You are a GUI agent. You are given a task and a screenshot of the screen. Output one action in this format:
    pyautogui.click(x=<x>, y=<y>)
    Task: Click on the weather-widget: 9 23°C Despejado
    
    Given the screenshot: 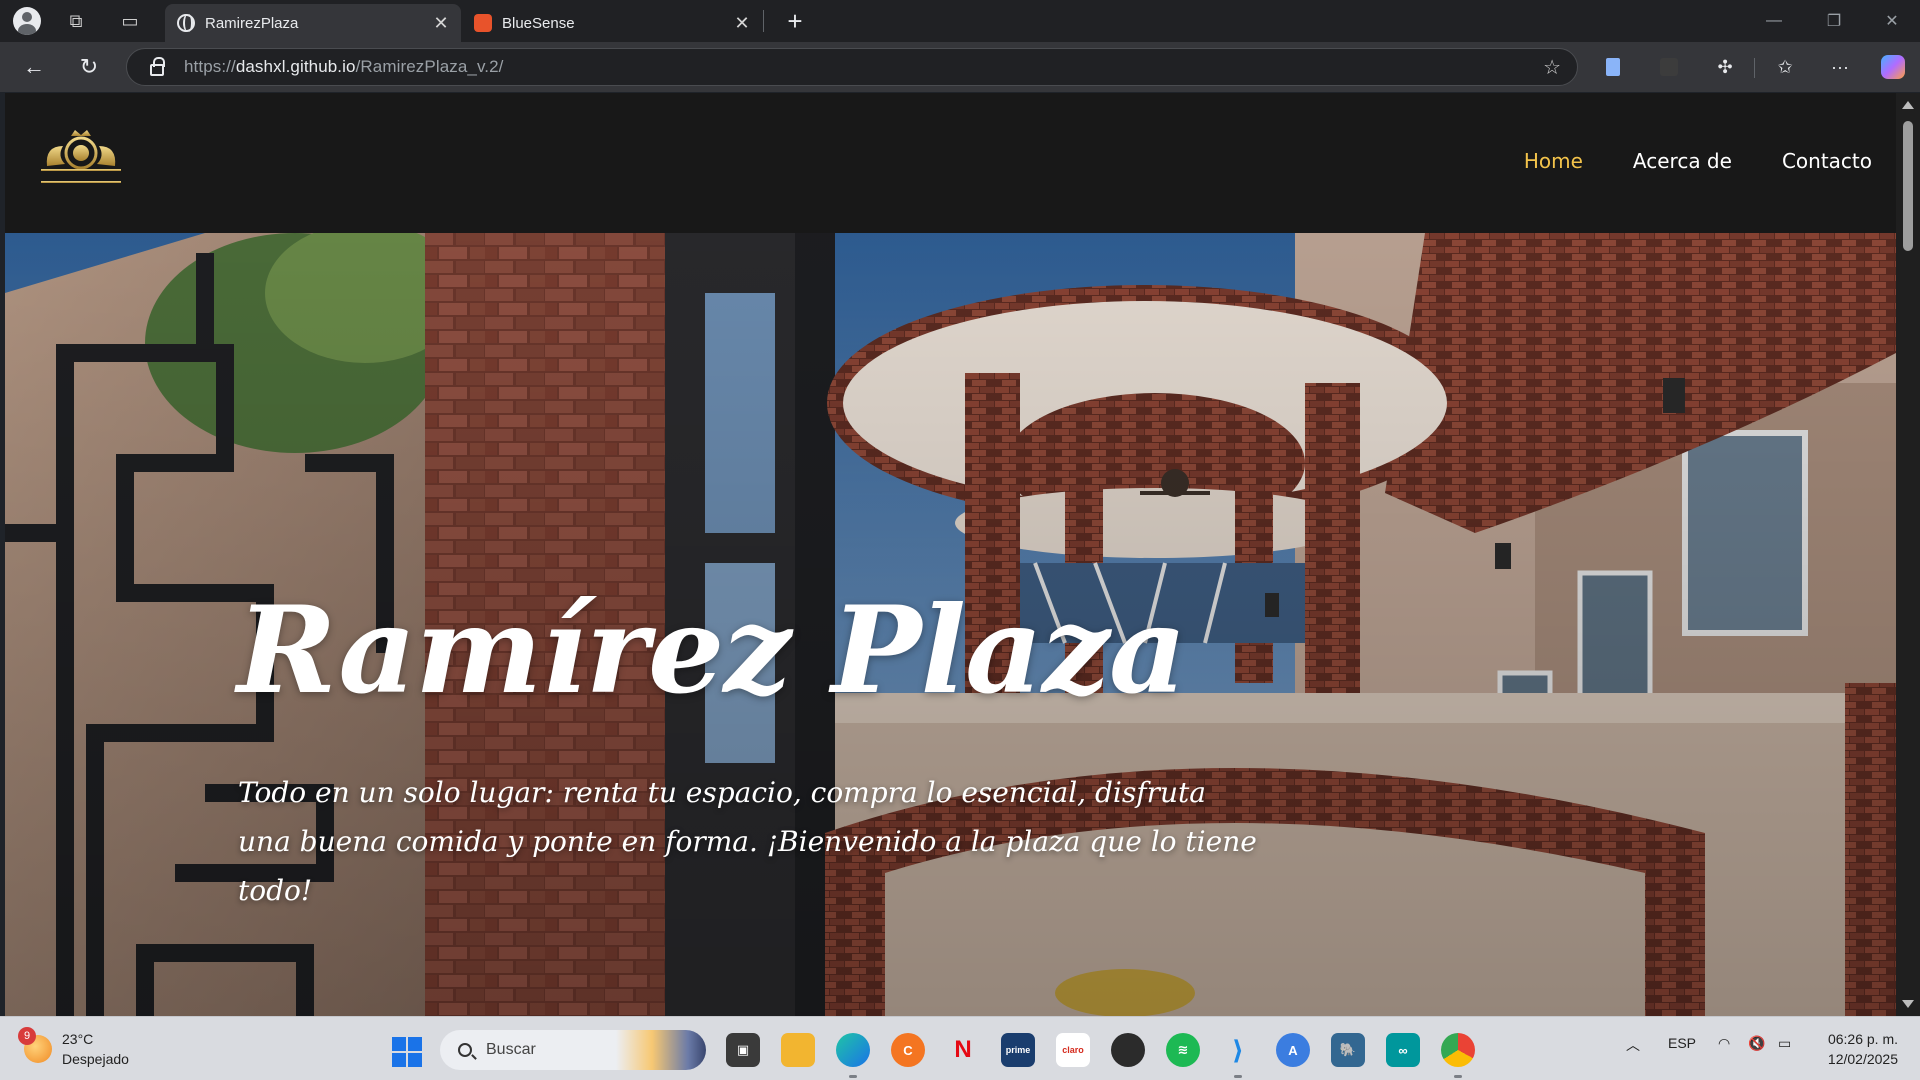 What is the action you would take?
    pyautogui.click(x=73, y=1048)
    